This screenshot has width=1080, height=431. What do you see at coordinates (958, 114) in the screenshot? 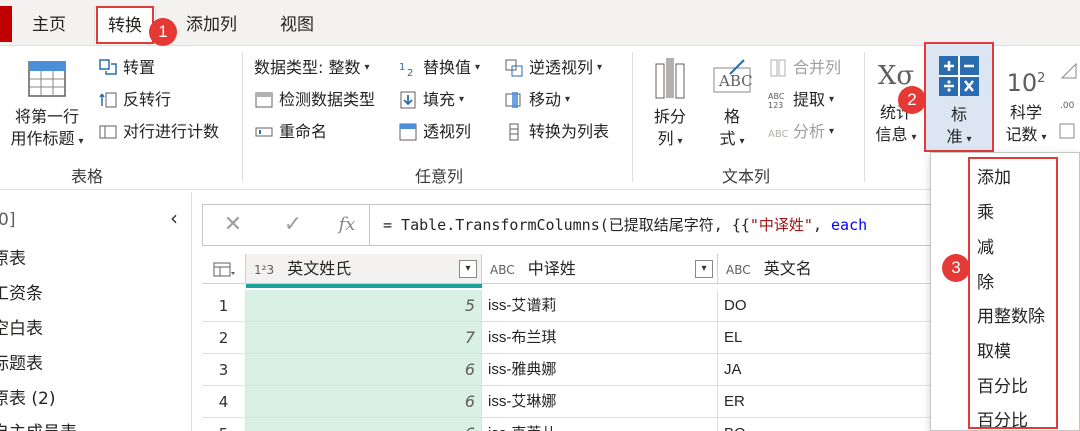
I see `standard-line1: 标` at bounding box center [958, 114].